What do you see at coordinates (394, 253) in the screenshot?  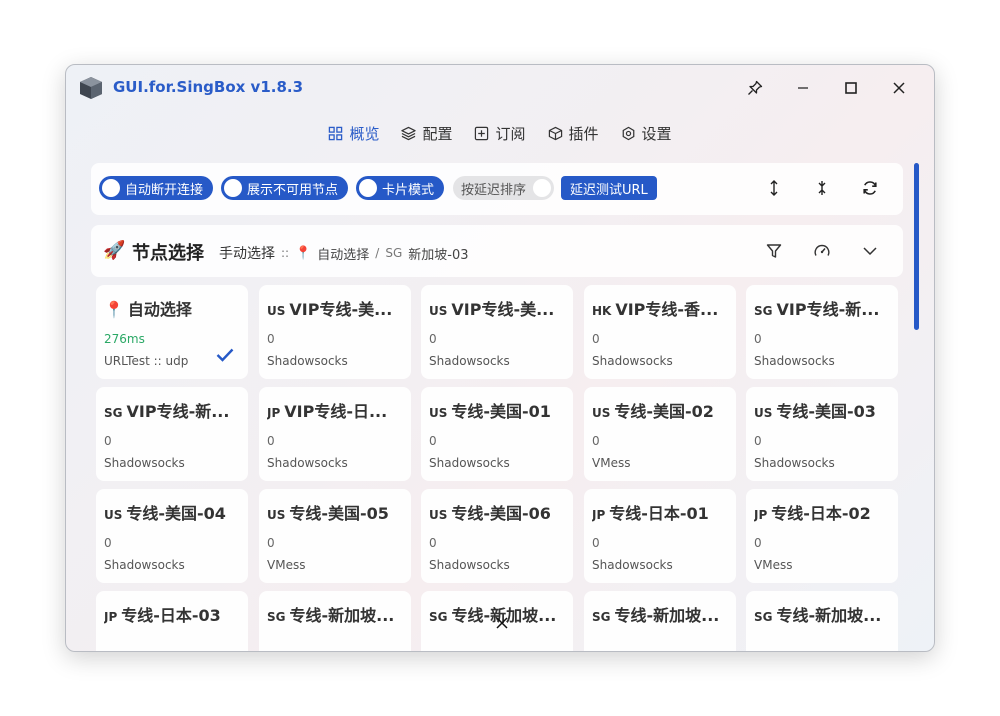 I see `selected-country-code: SG` at bounding box center [394, 253].